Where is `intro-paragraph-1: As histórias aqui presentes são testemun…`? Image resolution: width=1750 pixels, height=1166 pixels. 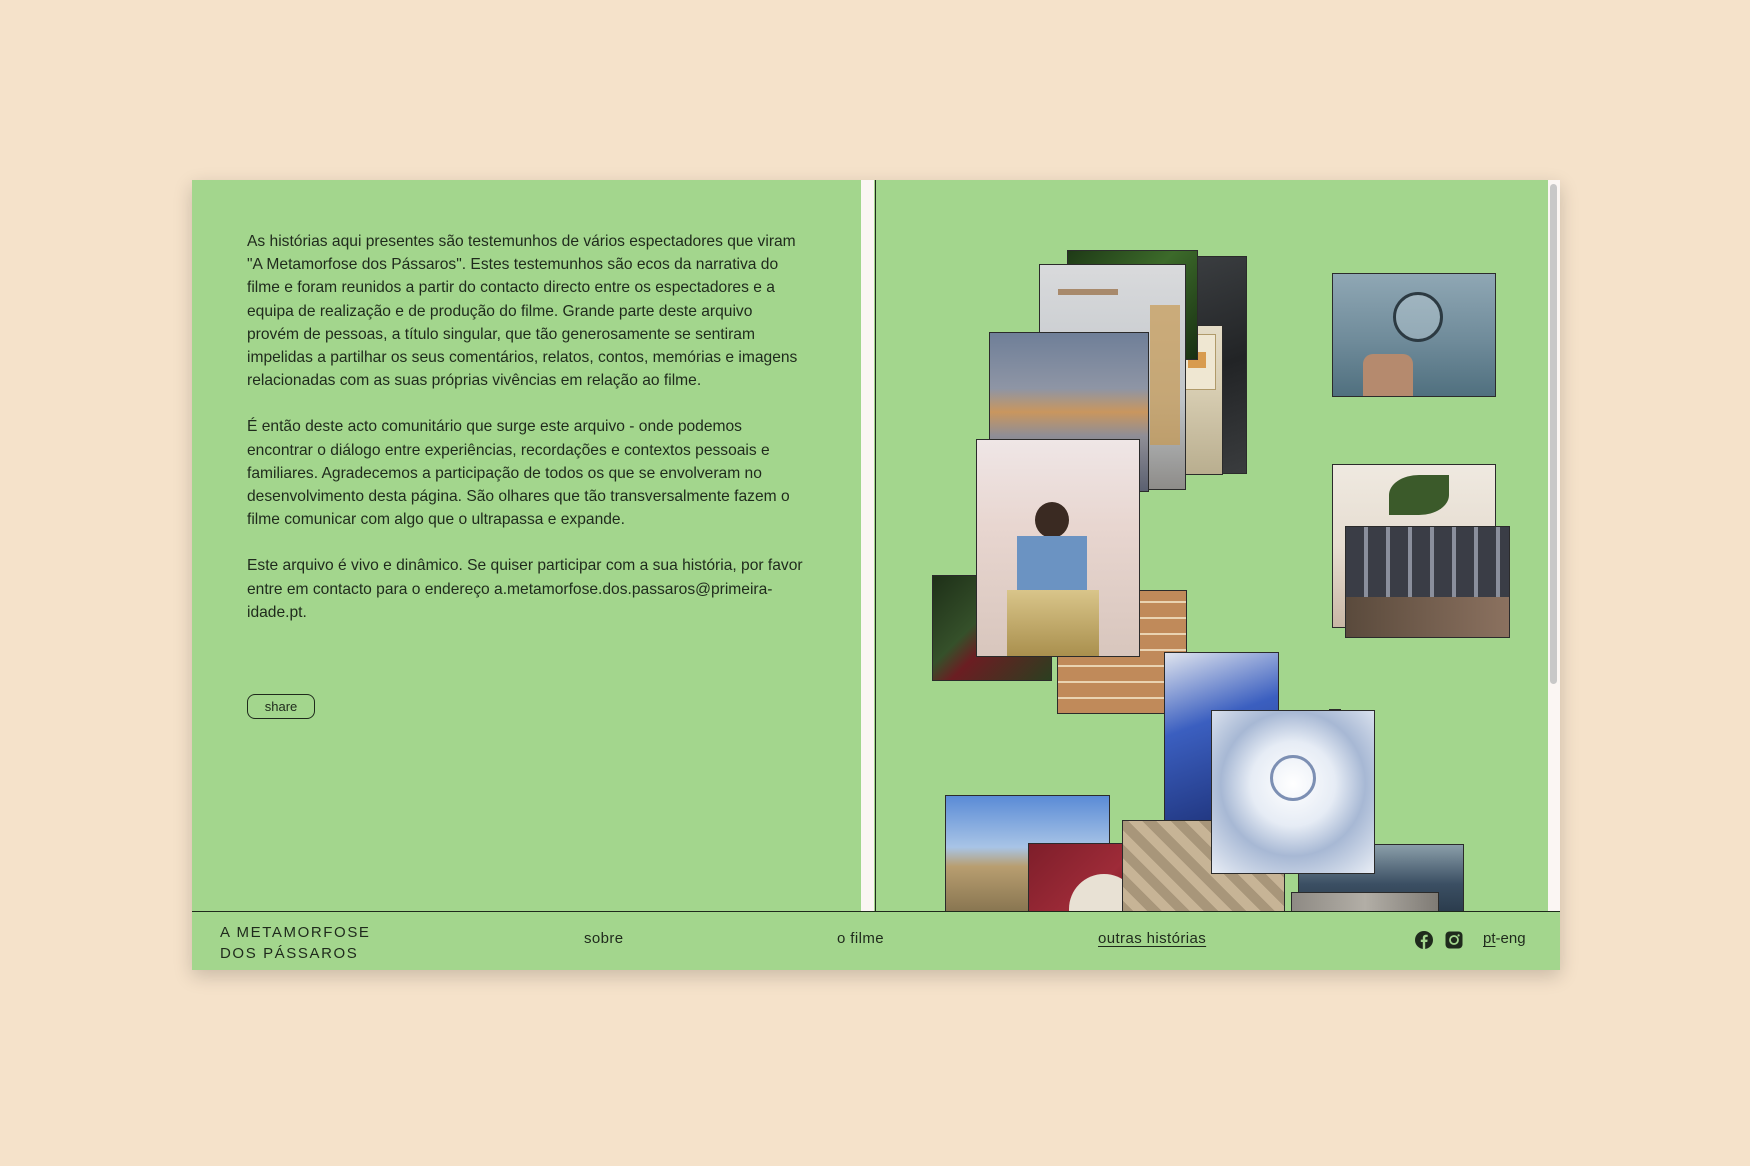 intro-paragraph-1: As histórias aqui presentes são testemun… is located at coordinates (522, 311).